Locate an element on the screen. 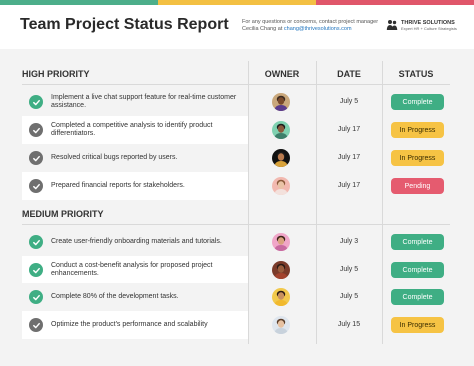  column-header-date: DATE is located at coordinates (349, 74).